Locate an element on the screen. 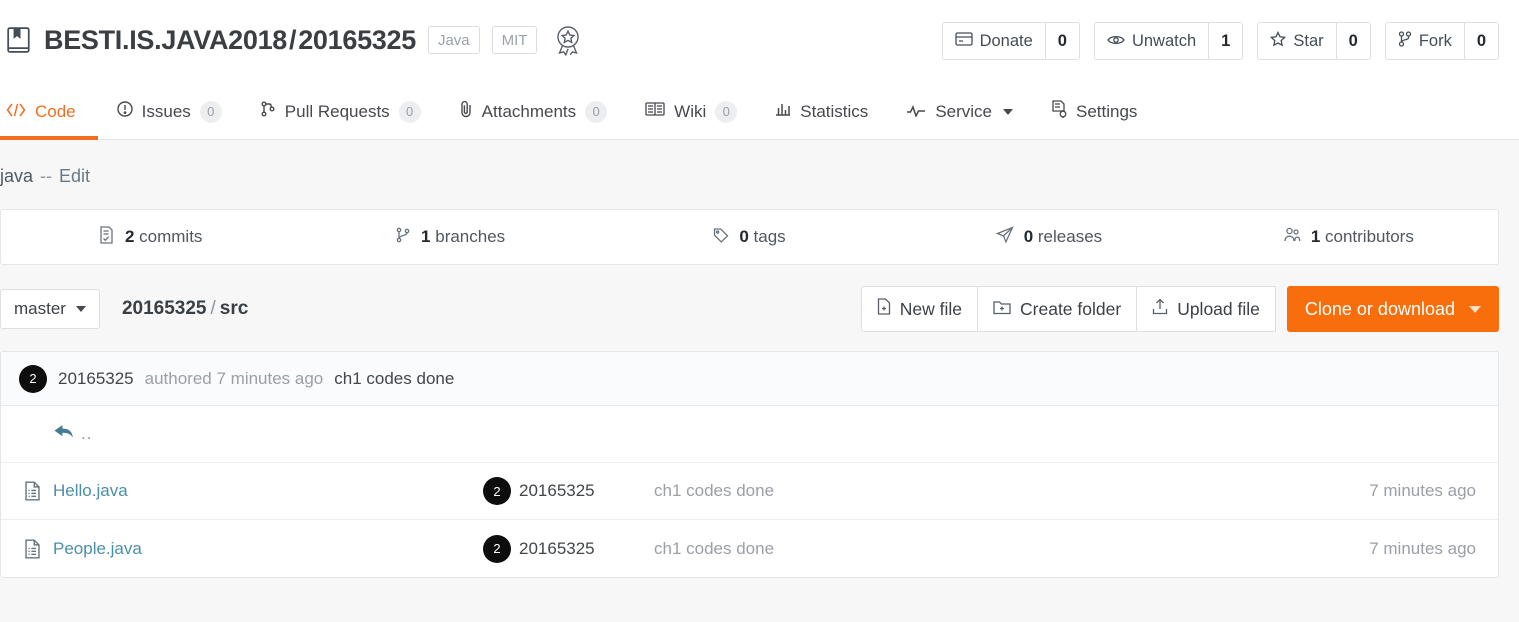 This screenshot has width=1519, height=622. file-name-link: Hello.java is located at coordinates (268, 491).